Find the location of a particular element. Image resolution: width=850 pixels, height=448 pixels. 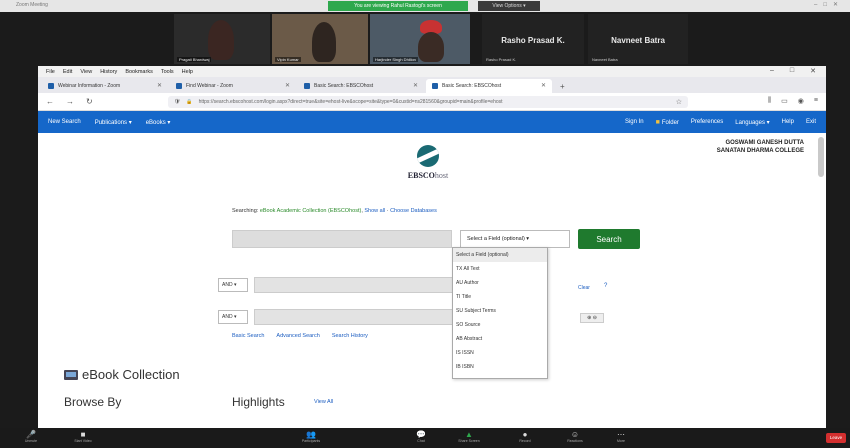

dropdown-option: AB Abstract is located at coordinates (500, 339).